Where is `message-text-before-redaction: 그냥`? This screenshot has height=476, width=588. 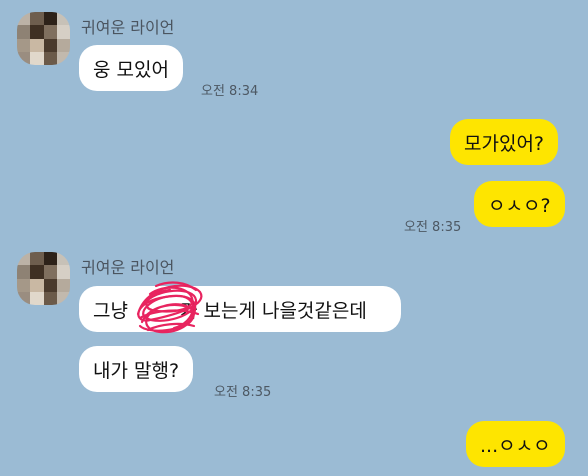 message-text-before-redaction: 그냥 is located at coordinates (110, 310).